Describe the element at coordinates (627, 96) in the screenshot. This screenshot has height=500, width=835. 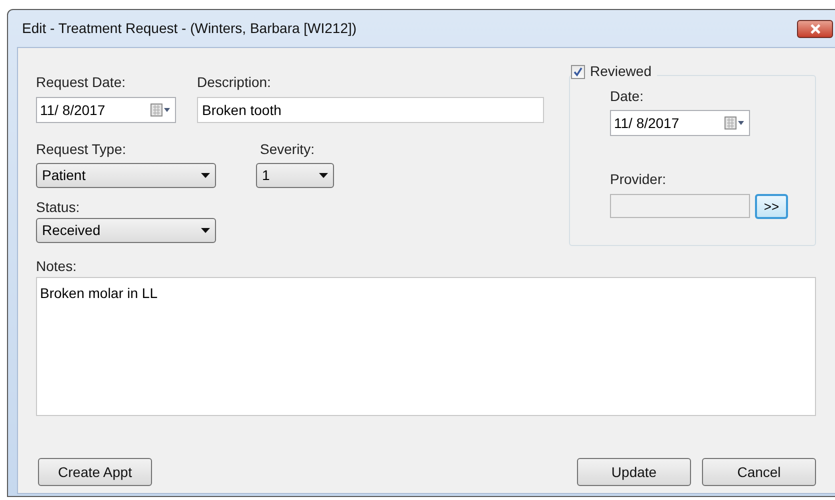
I see `field-label: Date:` at that location.